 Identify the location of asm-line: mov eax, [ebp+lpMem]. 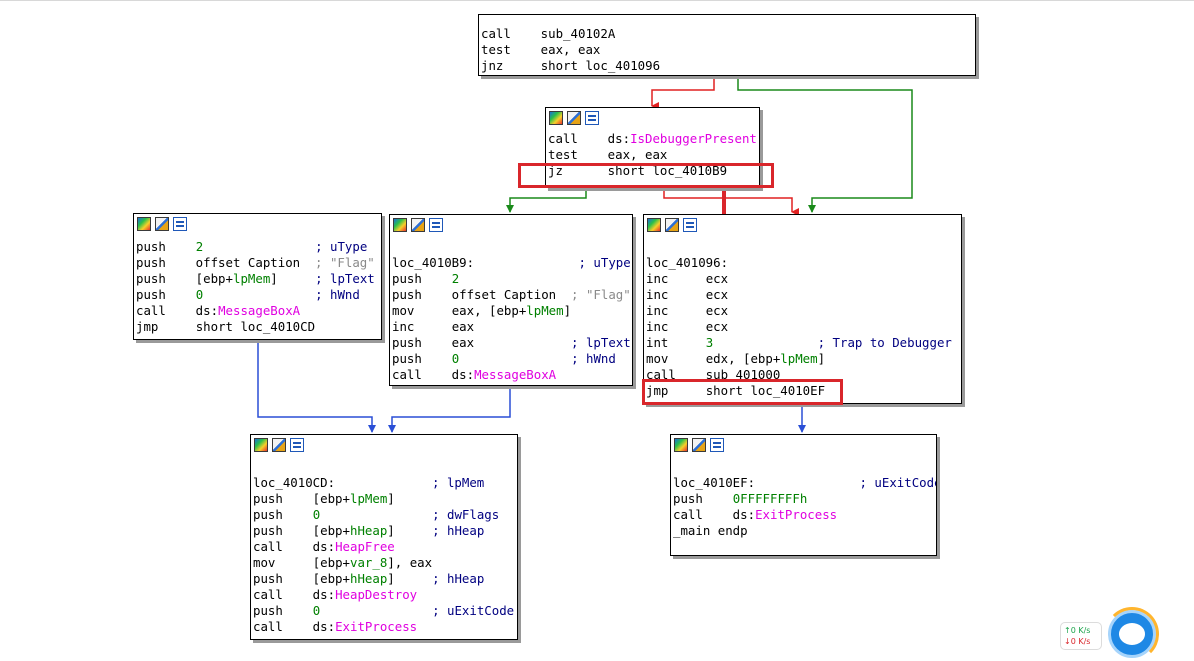
(512, 311).